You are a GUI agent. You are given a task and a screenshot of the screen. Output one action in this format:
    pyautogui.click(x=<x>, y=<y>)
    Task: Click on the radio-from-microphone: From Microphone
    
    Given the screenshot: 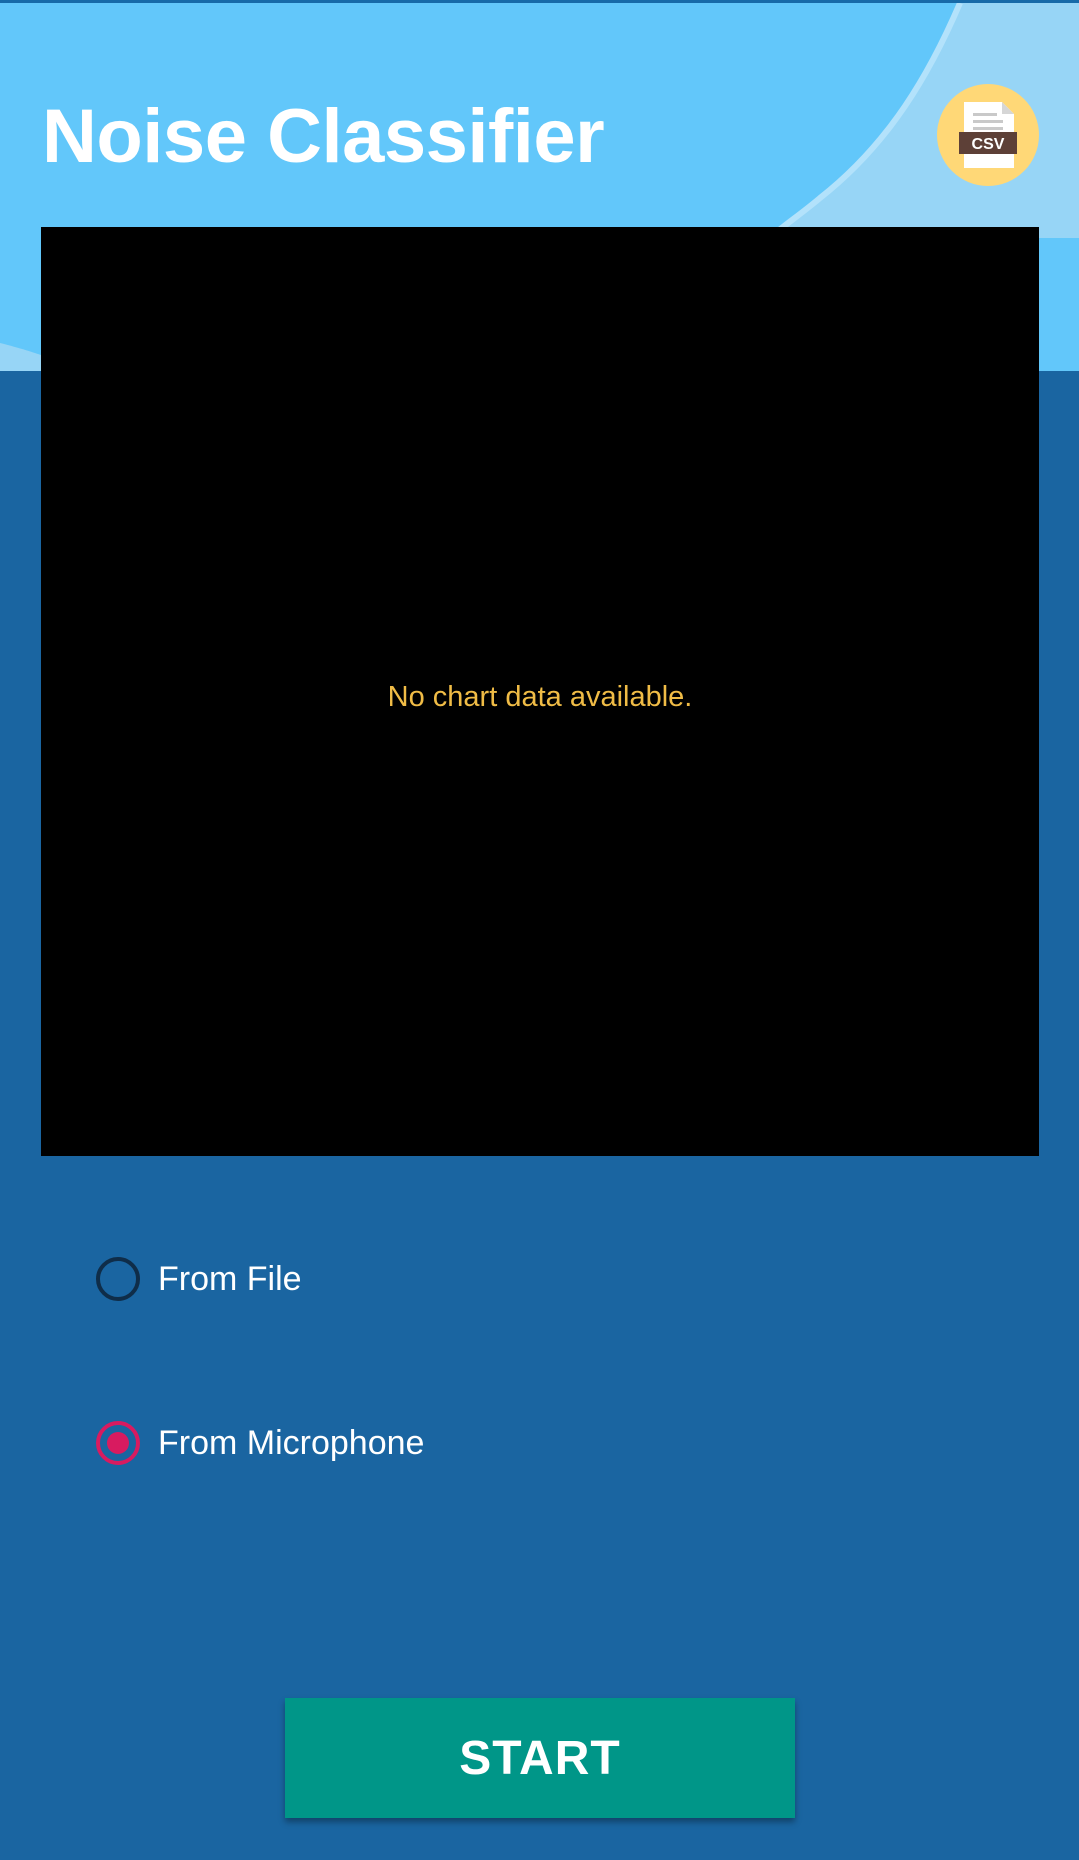 What is the action you would take?
    pyautogui.click(x=260, y=1443)
    